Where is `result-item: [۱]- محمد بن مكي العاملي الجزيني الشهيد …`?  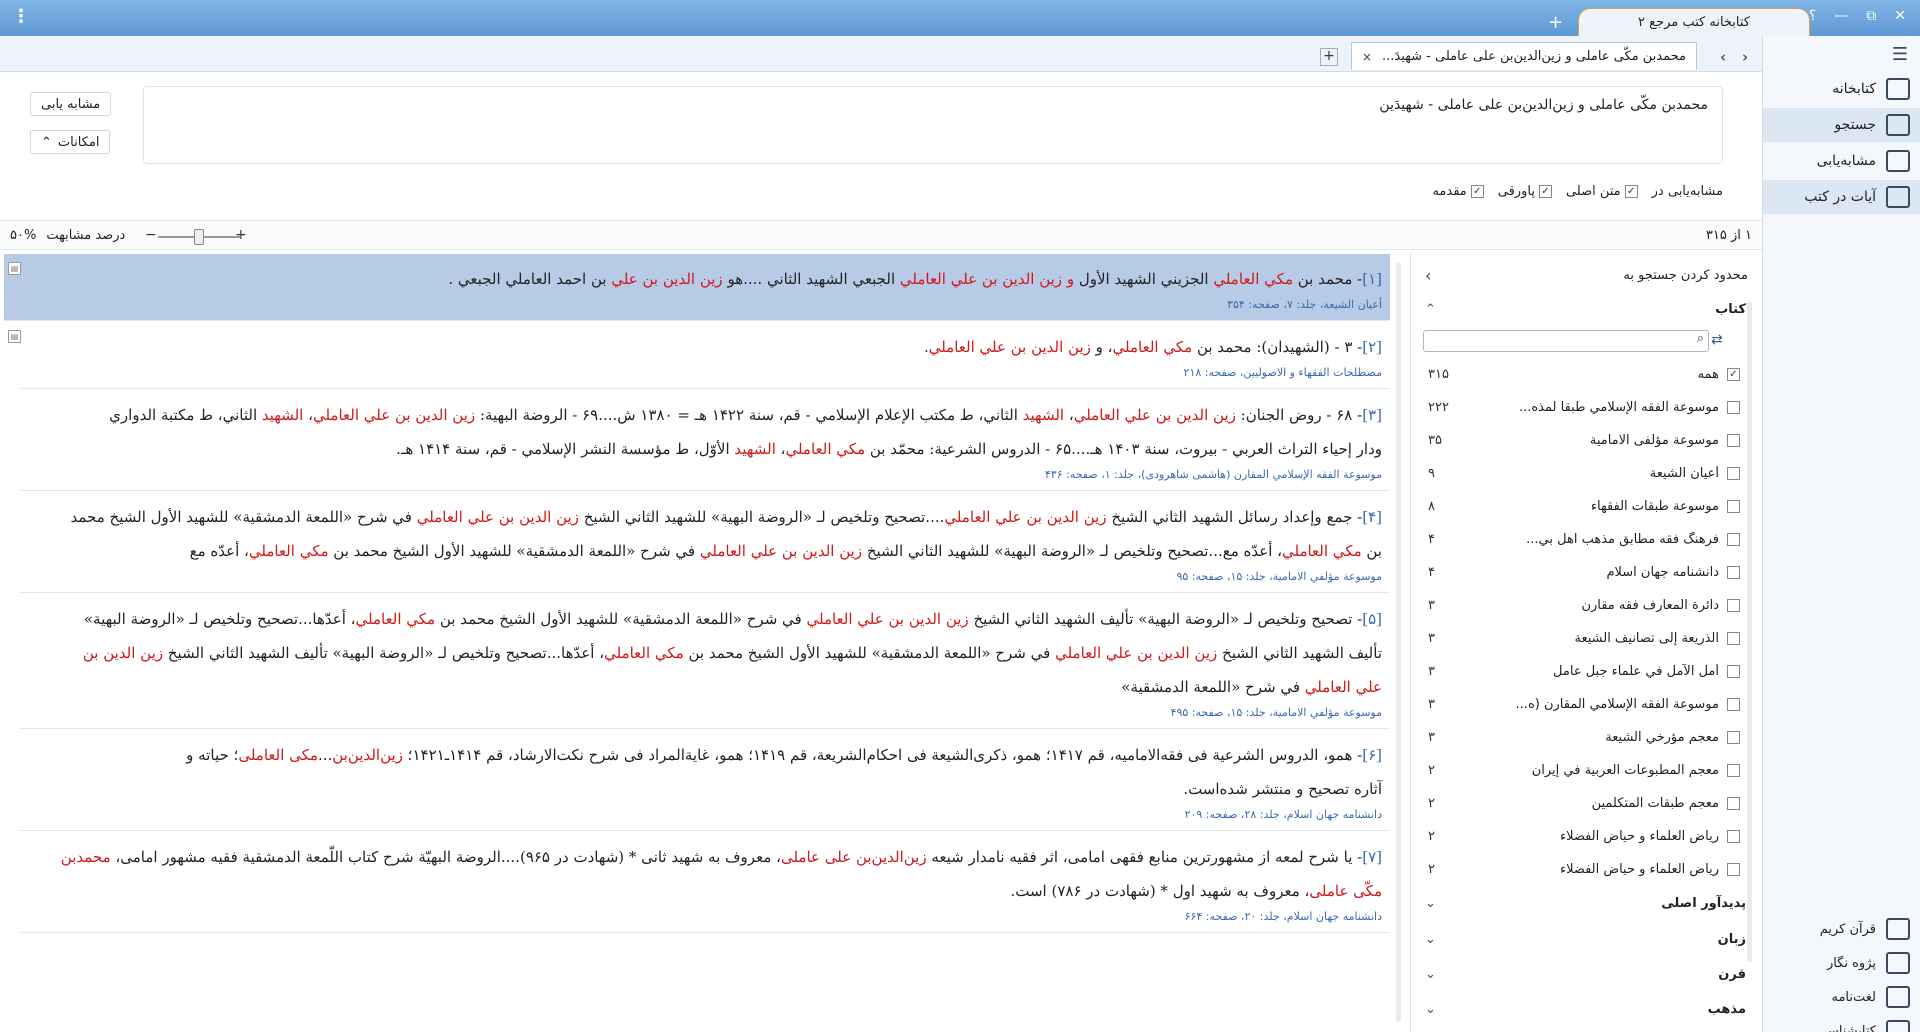 result-item: [۱]- محمد بن مكي العاملي الجزيني الشهيد … is located at coordinates (697, 287).